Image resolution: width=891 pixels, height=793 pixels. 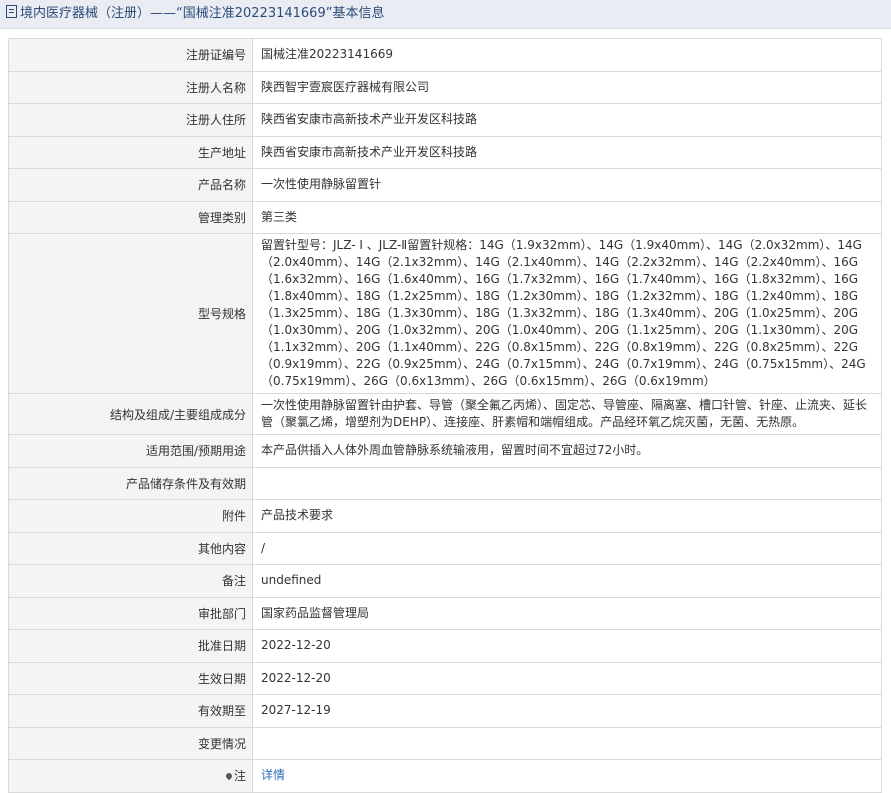 I want to click on table-row: 生效日期 2022-12-20, so click(x=445, y=678).